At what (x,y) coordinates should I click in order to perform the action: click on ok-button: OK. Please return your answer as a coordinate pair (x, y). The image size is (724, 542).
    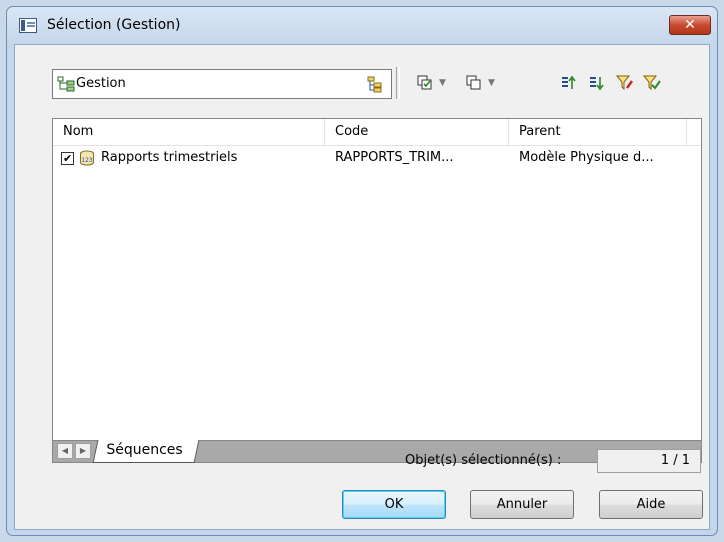
    Looking at the image, I should click on (394, 504).